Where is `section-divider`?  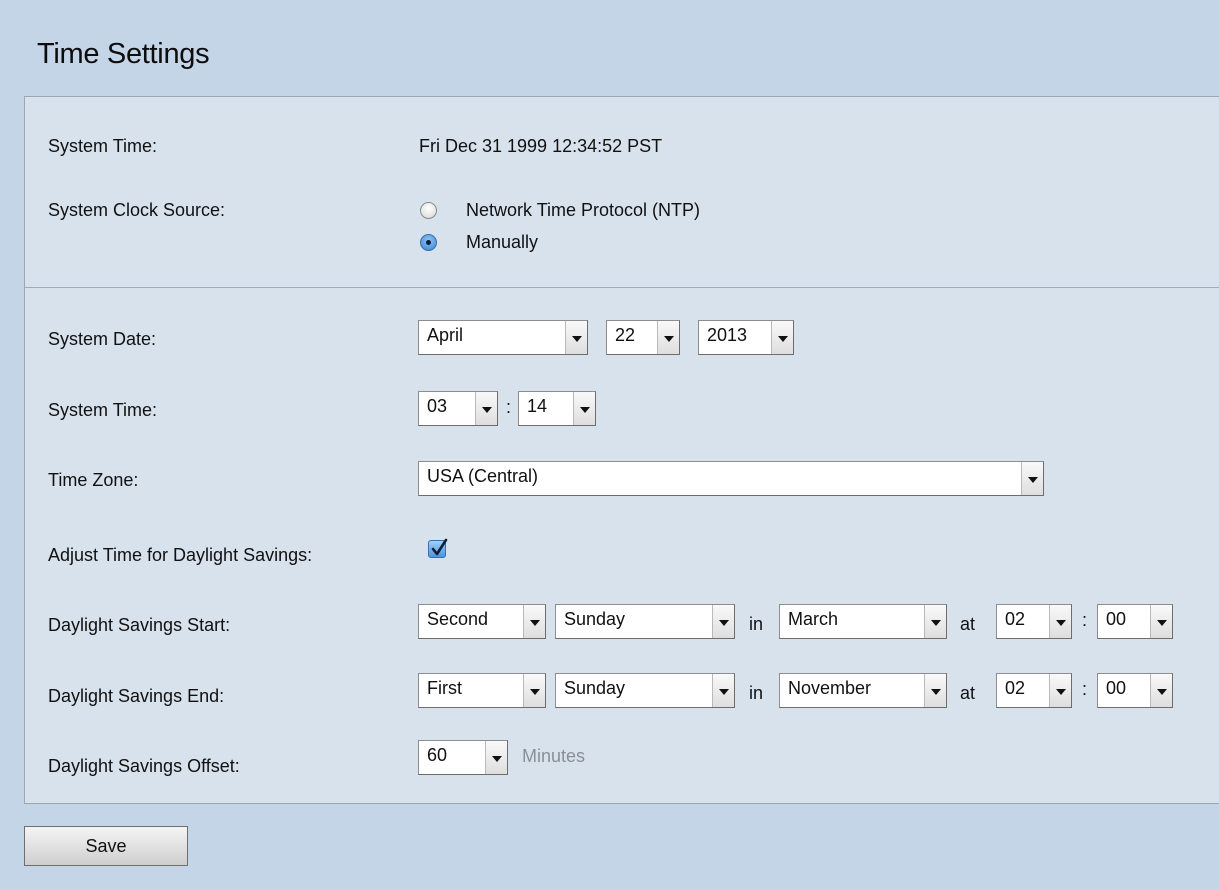
section-divider is located at coordinates (621, 287).